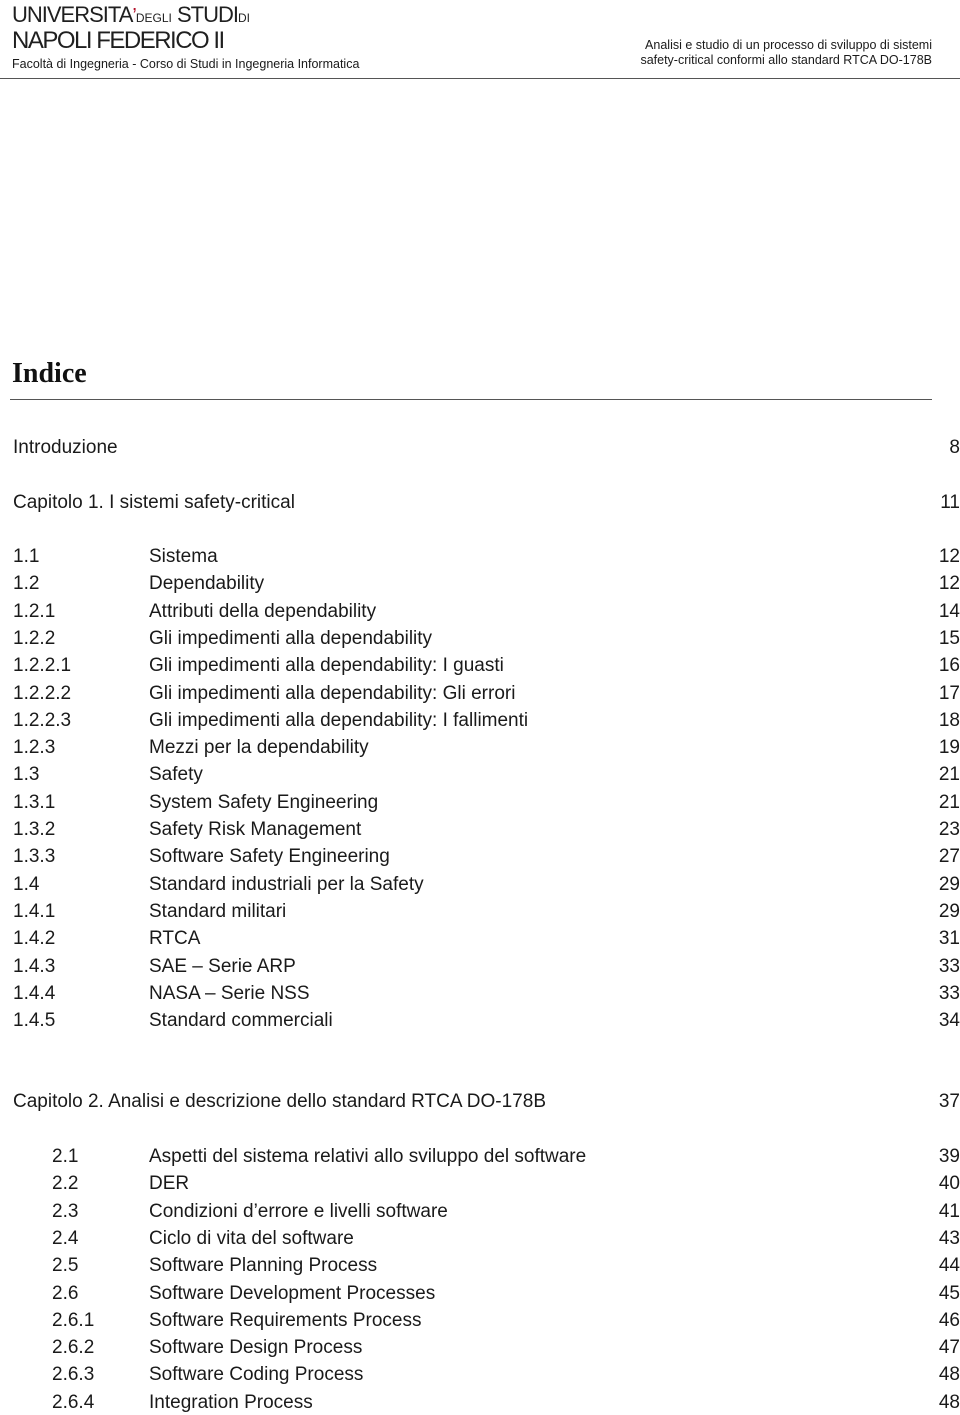 Image resolution: width=960 pixels, height=1415 pixels. Describe the element at coordinates (949, 584) in the screenshot. I see `toc-entry-page: 12` at that location.